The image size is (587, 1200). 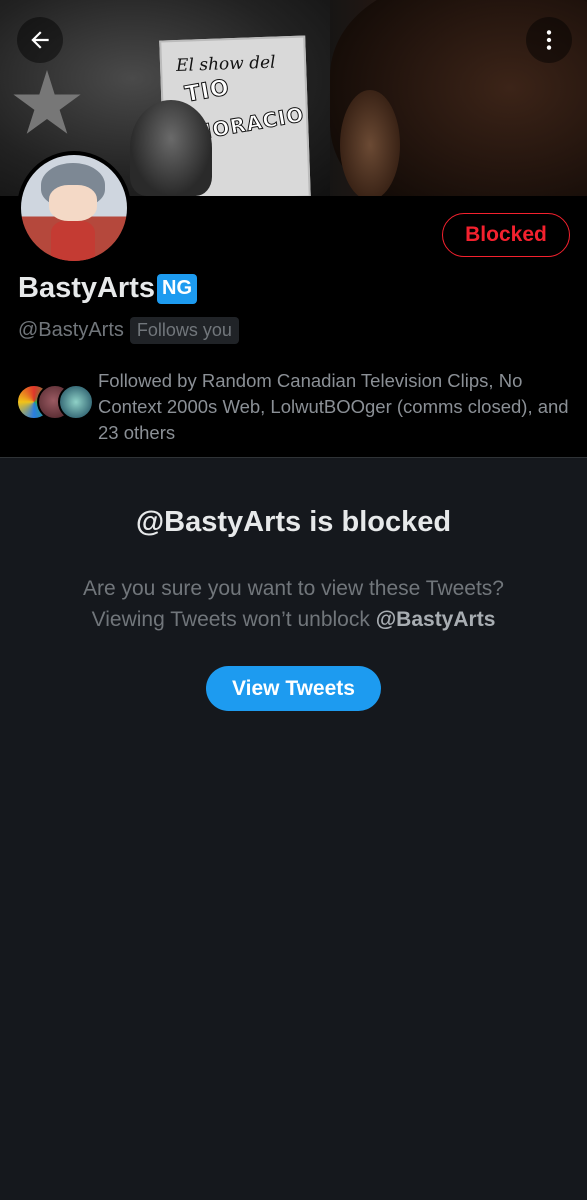 What do you see at coordinates (86, 288) in the screenshot?
I see `display-name: BastyArts` at bounding box center [86, 288].